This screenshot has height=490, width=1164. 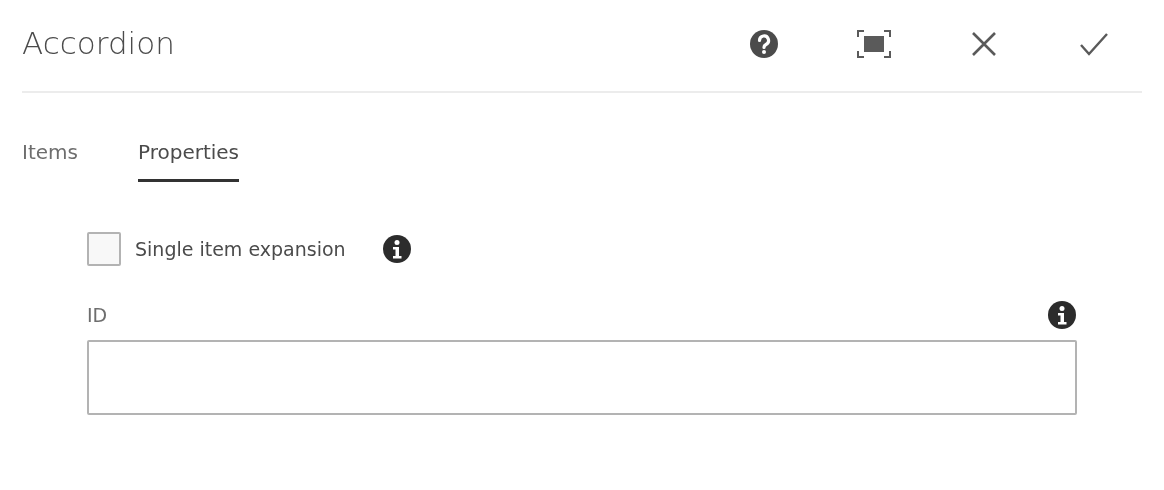 I want to click on field-label: ID, so click(x=97, y=315).